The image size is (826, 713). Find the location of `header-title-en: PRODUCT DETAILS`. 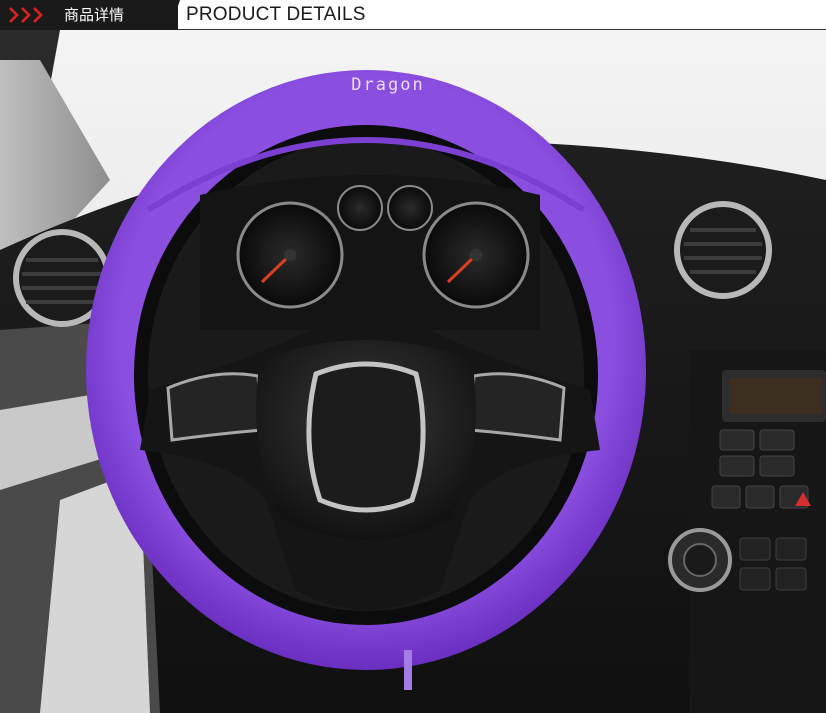

header-title-en: PRODUCT DETAILS is located at coordinates (276, 14).